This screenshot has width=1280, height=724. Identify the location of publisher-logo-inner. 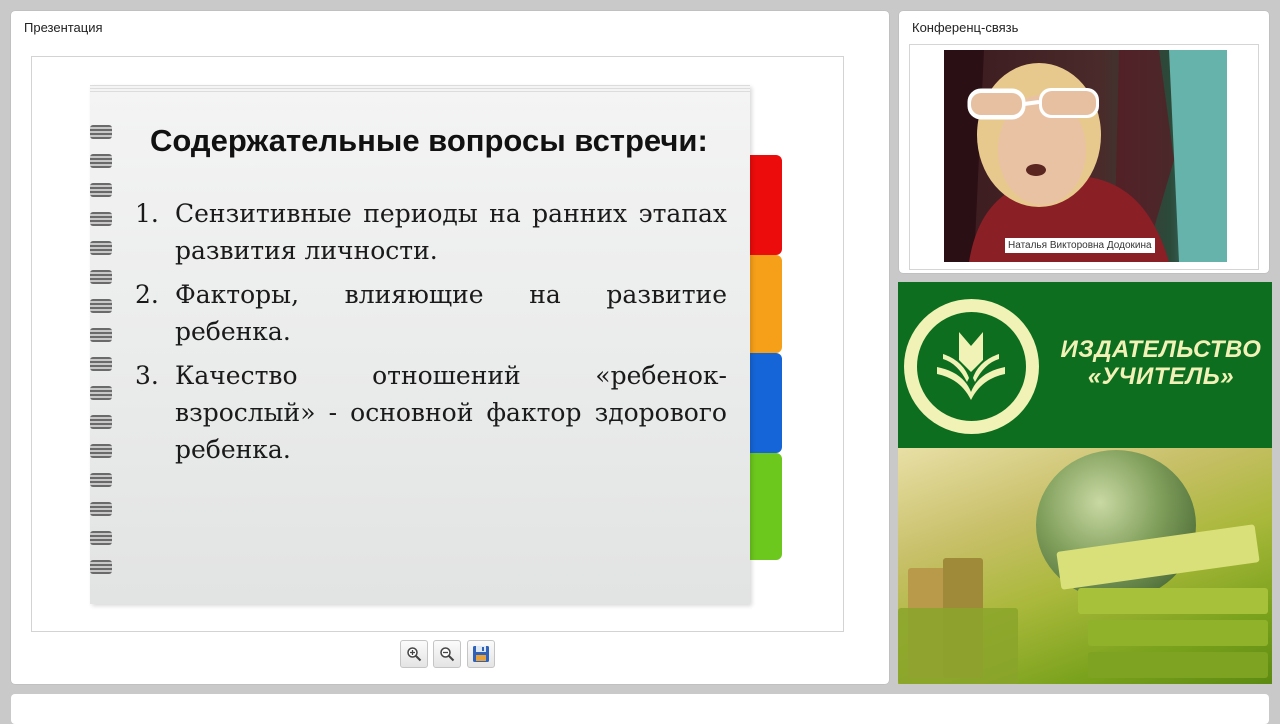
(971, 366).